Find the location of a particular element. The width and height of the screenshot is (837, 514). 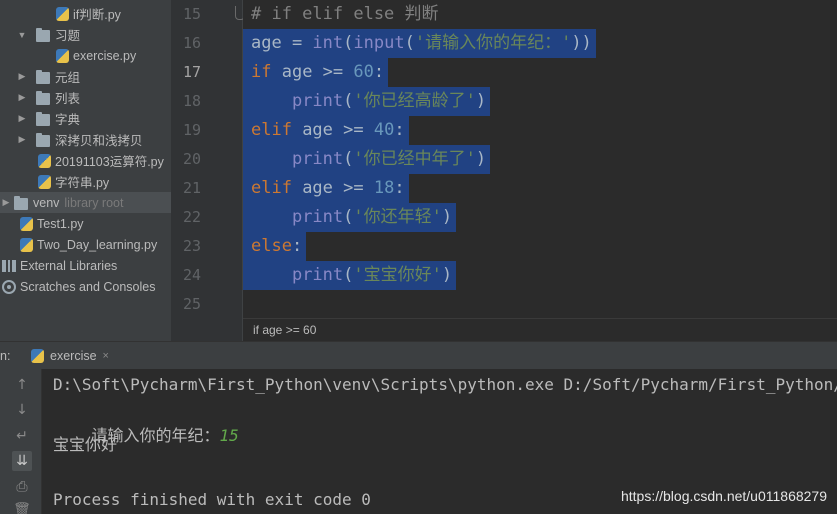

code-line-selected: if age >= 60: is located at coordinates (316, 72).